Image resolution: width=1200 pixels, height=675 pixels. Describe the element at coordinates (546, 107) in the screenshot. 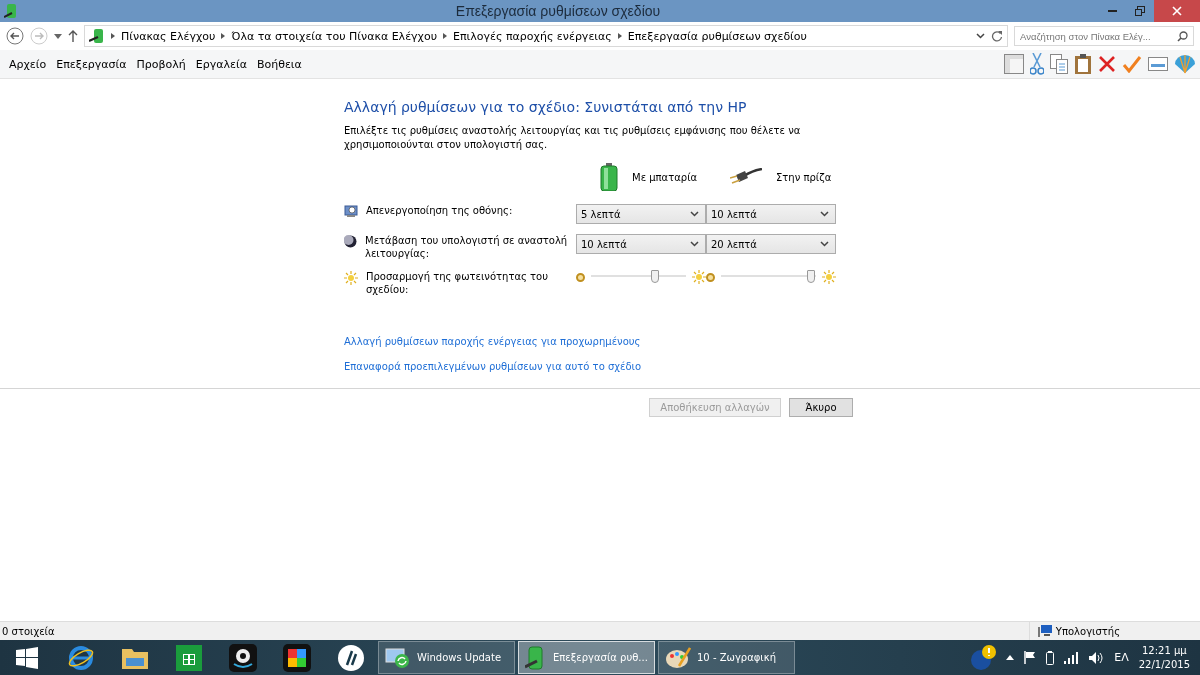

I see `page-heading: Αλλαγή ρυθμίσεων για το σχέδιο: Συνιστάται από την HP` at that location.